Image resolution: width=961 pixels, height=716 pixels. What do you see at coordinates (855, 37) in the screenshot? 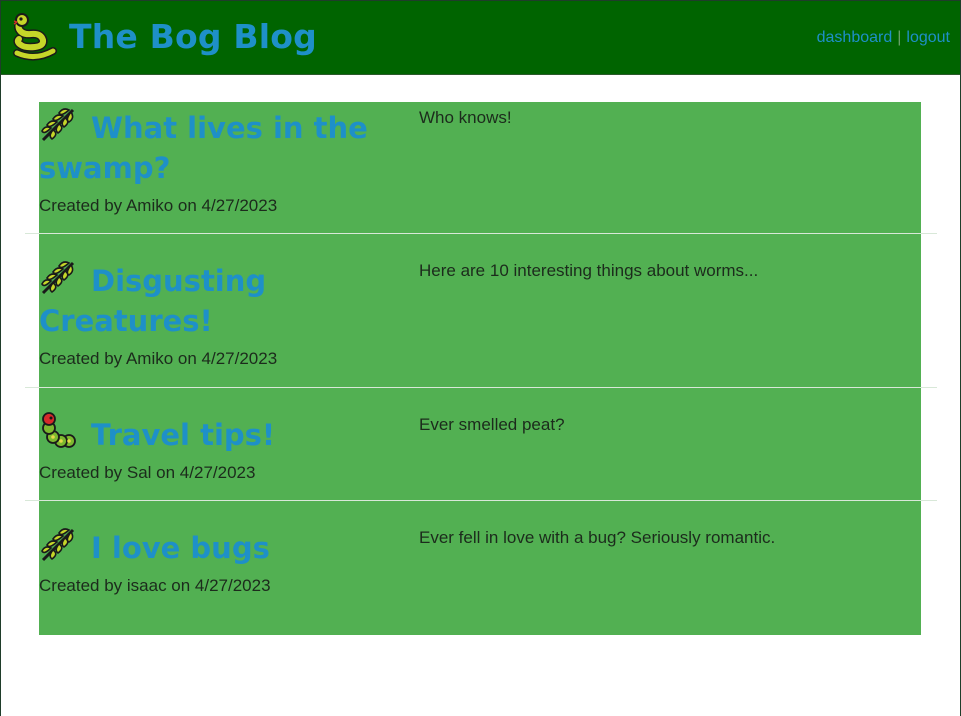
I see `nav-dashboard-link: dashboard` at bounding box center [855, 37].